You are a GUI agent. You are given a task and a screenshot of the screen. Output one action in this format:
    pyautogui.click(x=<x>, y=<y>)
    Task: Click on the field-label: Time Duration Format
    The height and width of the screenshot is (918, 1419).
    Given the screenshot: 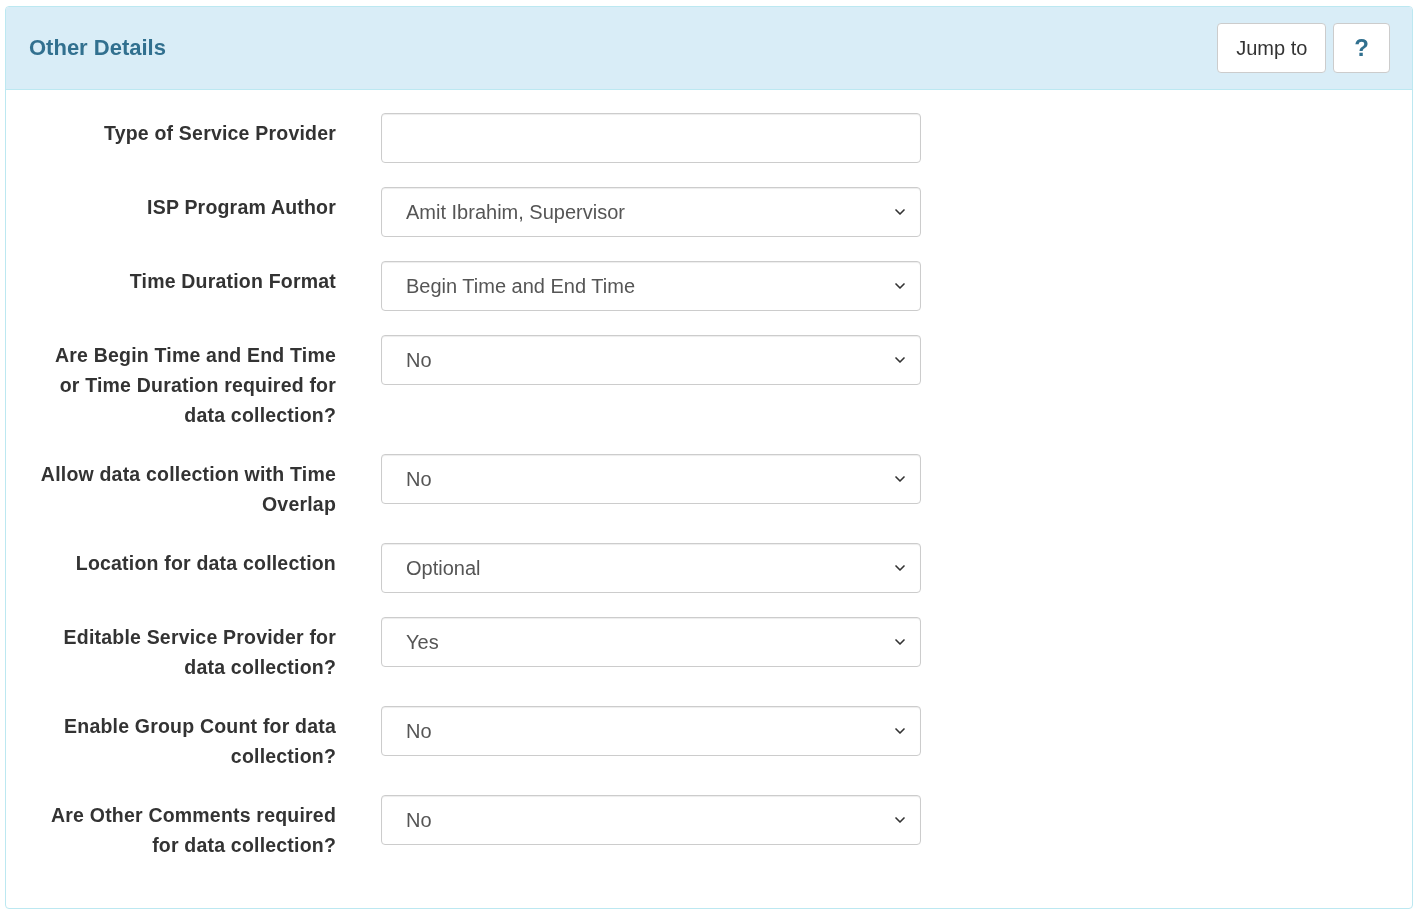 What is the action you would take?
    pyautogui.click(x=232, y=281)
    